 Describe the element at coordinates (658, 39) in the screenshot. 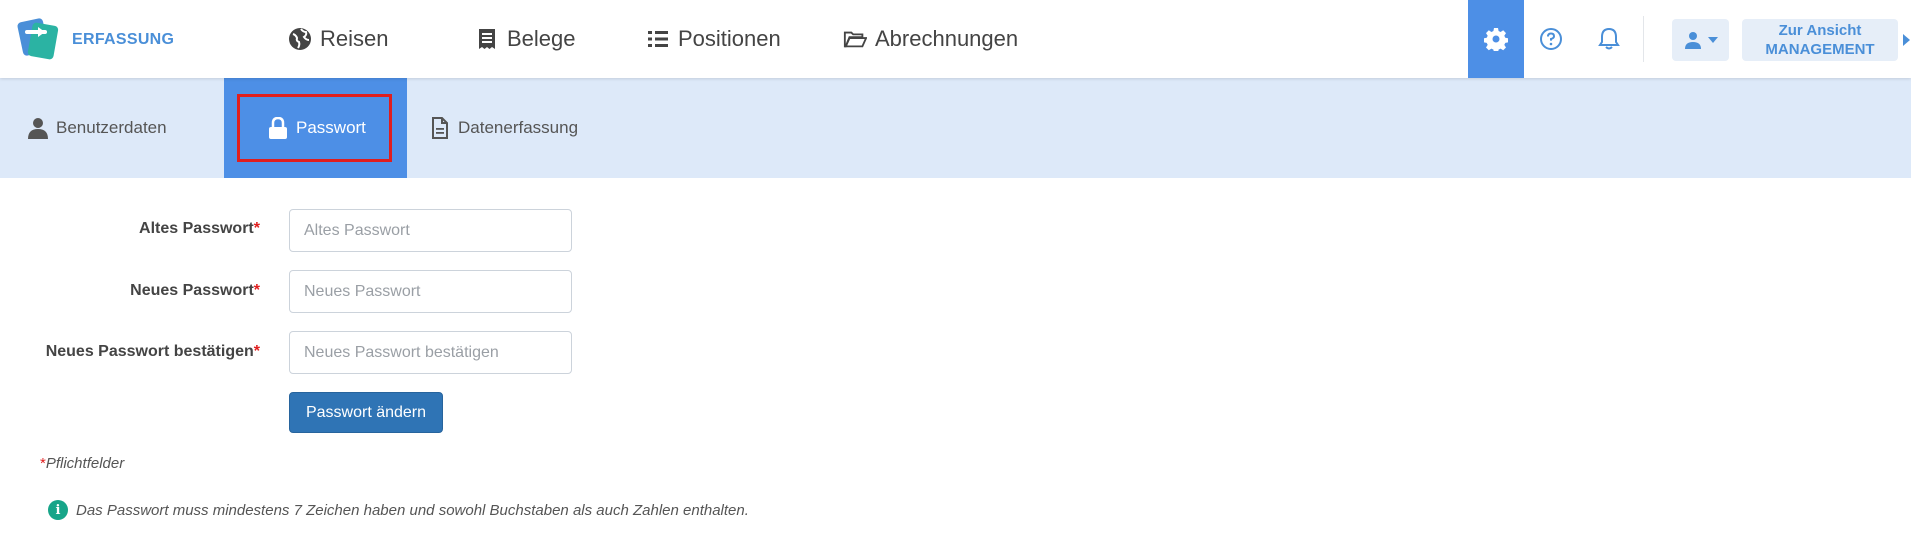

I see `list-icon` at that location.